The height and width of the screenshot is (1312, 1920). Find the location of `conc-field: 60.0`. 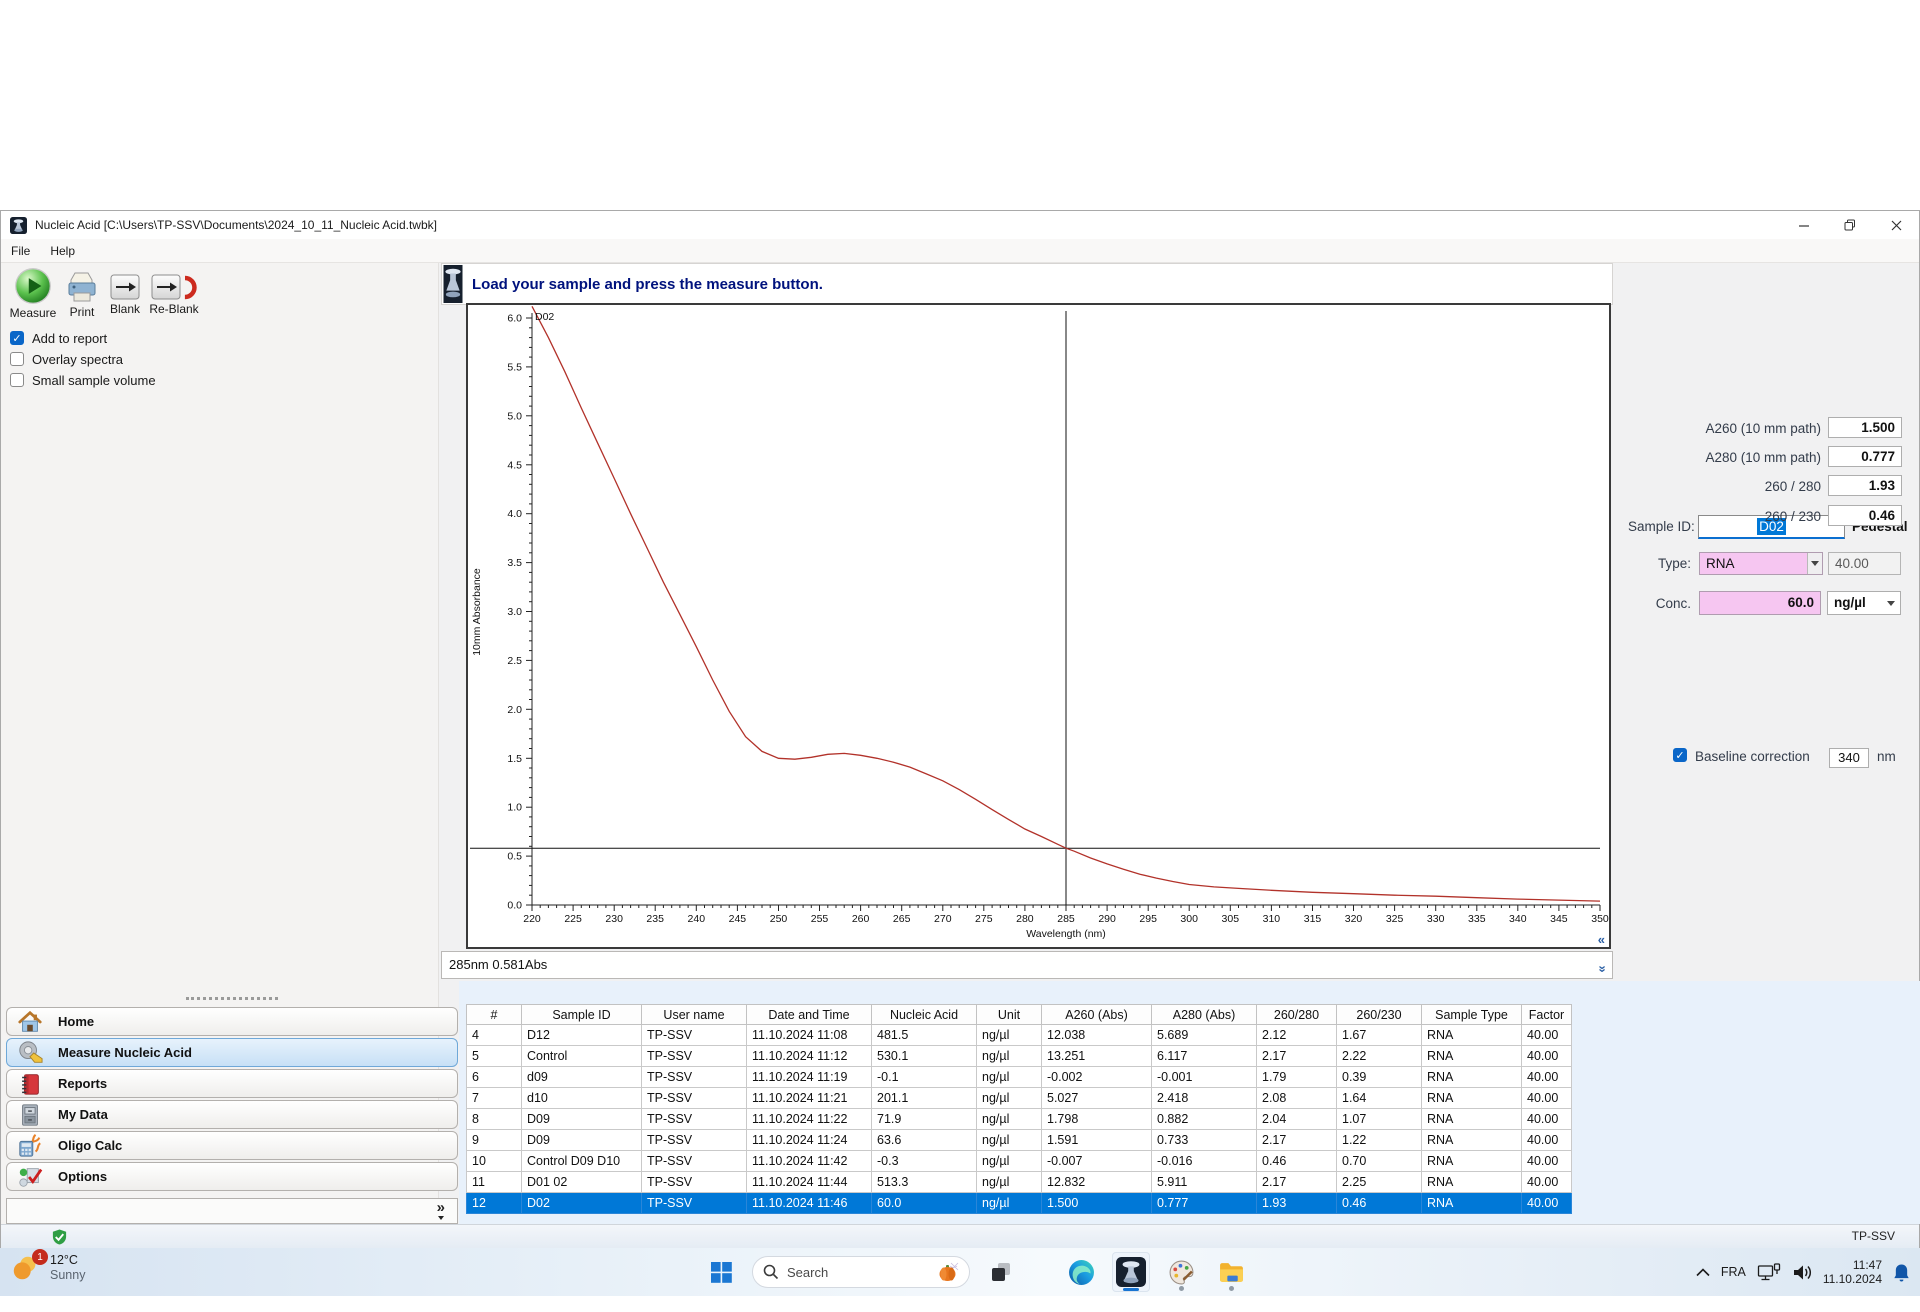

conc-field: 60.0 is located at coordinates (1760, 603).